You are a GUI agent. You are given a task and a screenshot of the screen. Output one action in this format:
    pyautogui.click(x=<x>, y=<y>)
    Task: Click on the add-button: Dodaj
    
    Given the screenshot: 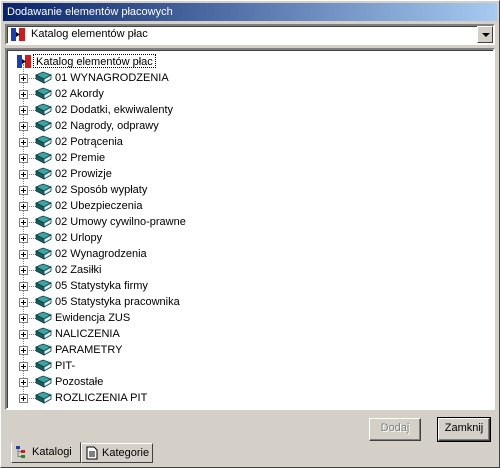 What is the action you would take?
    pyautogui.click(x=395, y=429)
    